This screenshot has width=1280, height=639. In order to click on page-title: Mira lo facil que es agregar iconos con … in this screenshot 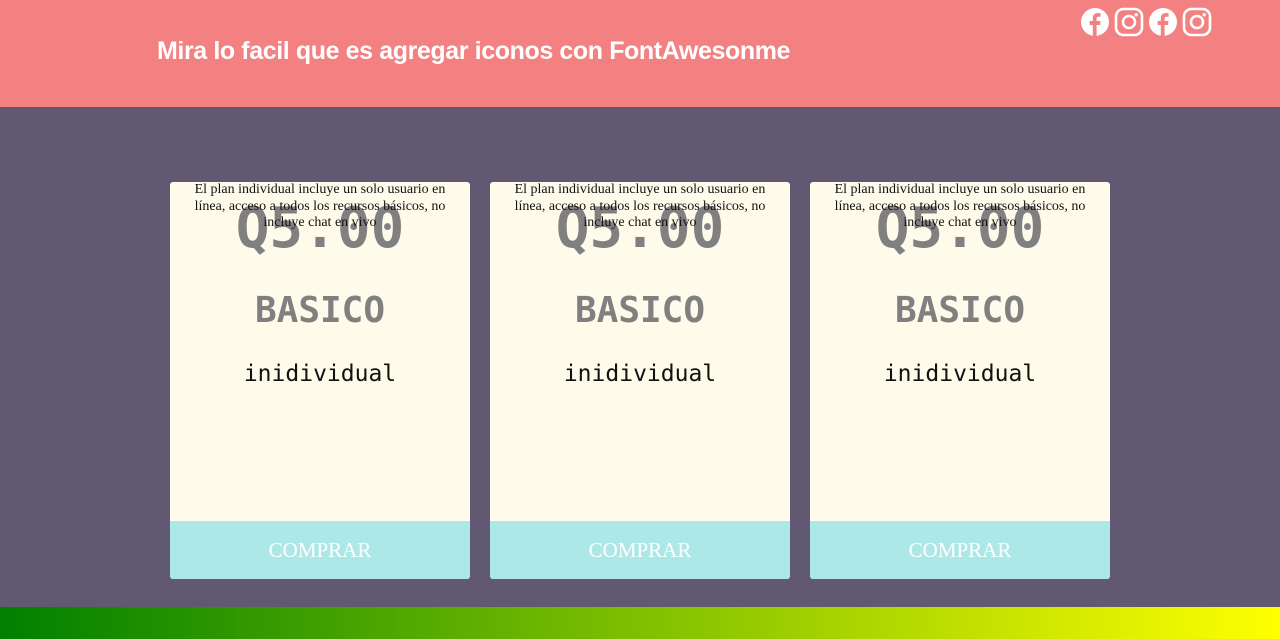, I will do `click(474, 51)`.